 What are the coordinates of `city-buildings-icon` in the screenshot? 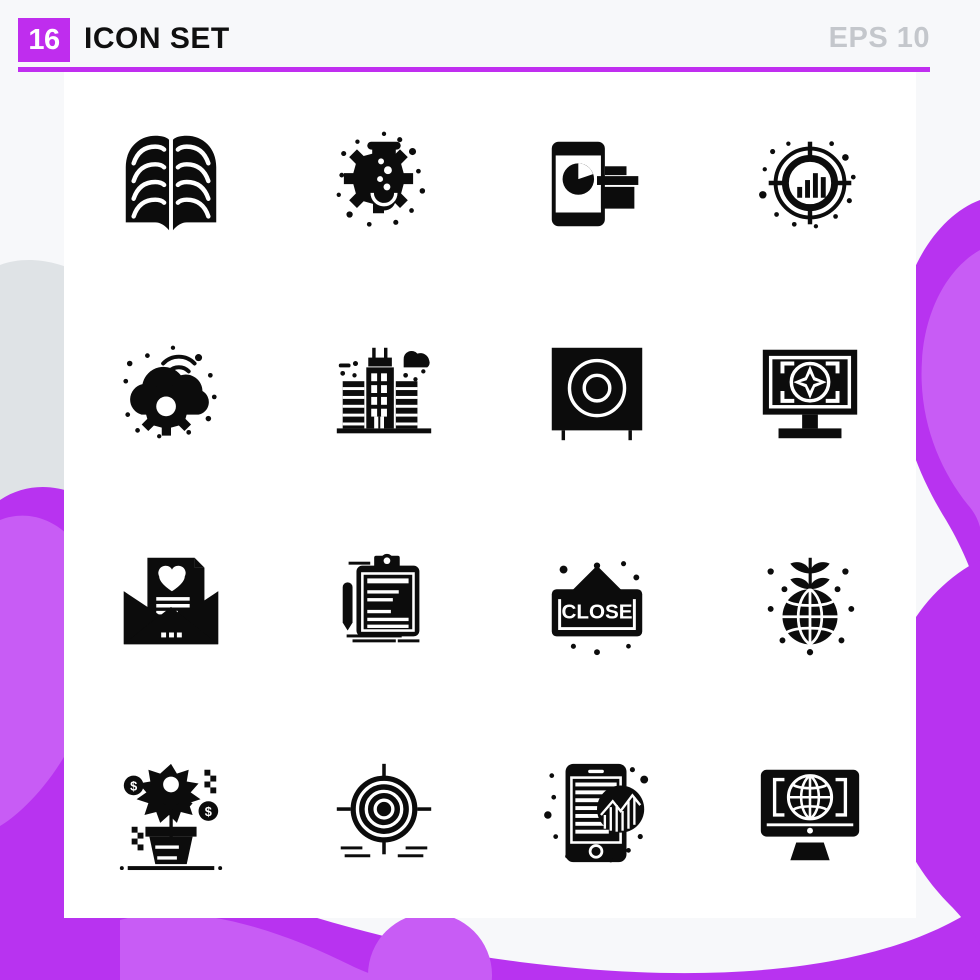 It's located at (383, 390).